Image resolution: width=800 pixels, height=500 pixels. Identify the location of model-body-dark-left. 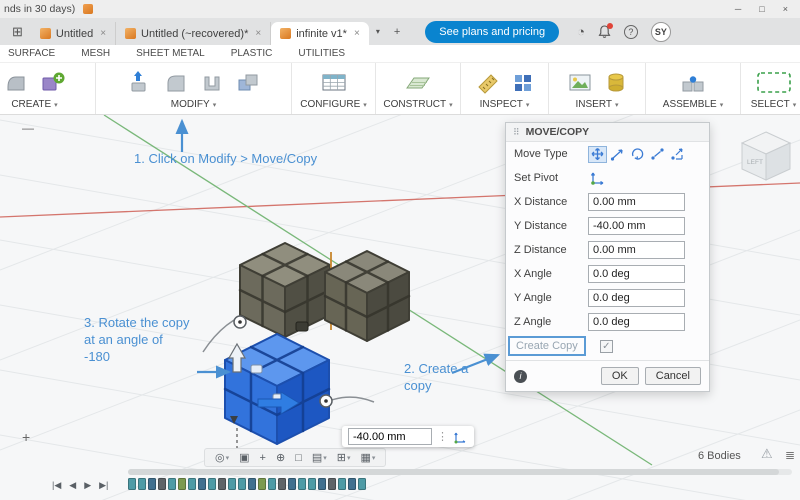
(285, 290).